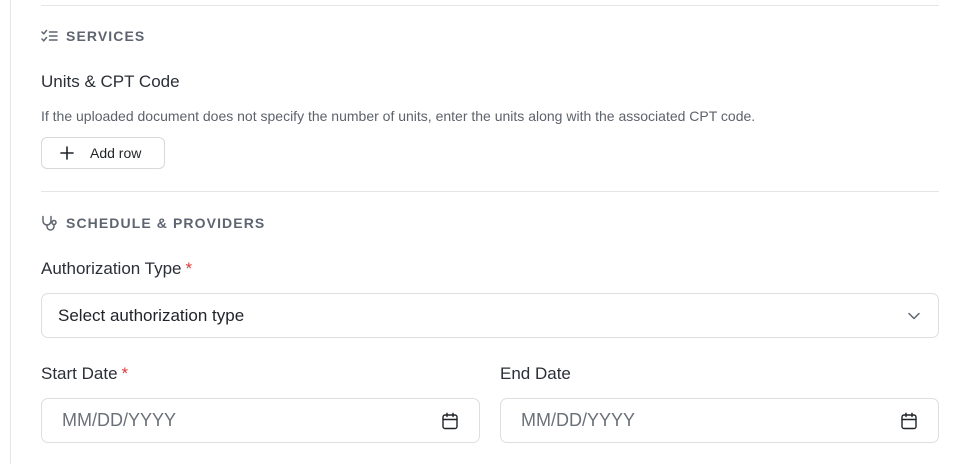 The height and width of the screenshot is (464, 967). I want to click on add-row-label: Add row, so click(116, 153).